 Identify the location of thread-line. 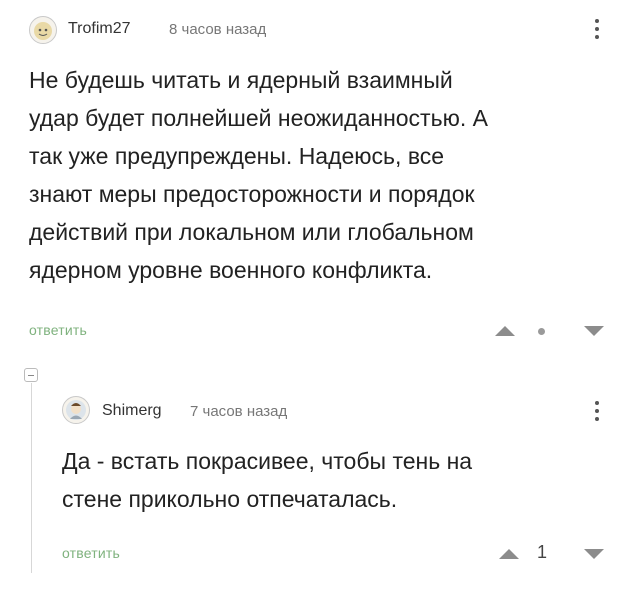
(31, 478).